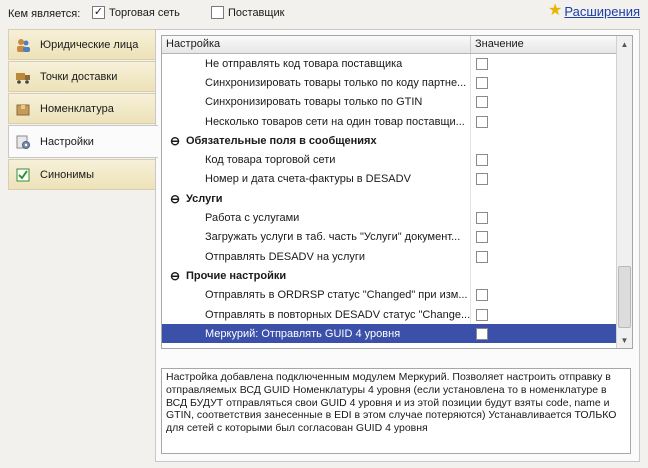 This screenshot has height=468, width=648. I want to click on tab-delivery-points: Точки доставки, so click(82, 76).